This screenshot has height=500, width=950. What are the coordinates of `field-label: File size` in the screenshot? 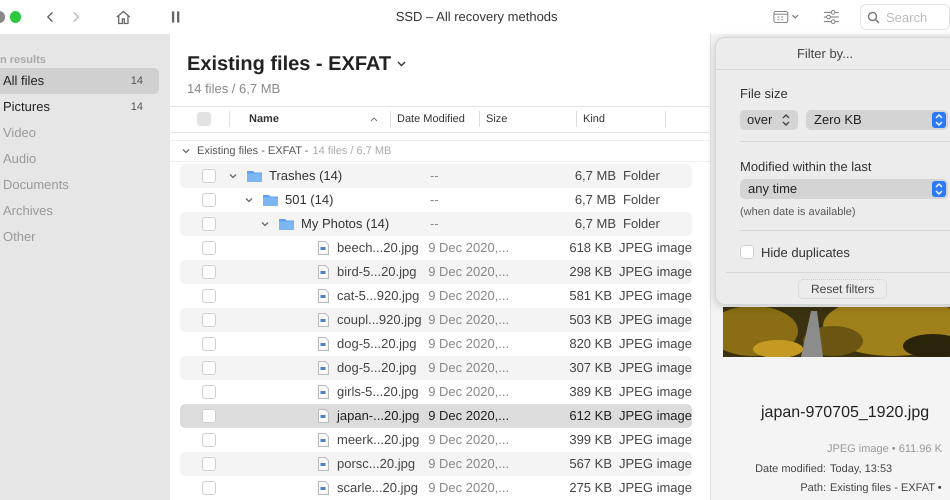 It's located at (764, 94).